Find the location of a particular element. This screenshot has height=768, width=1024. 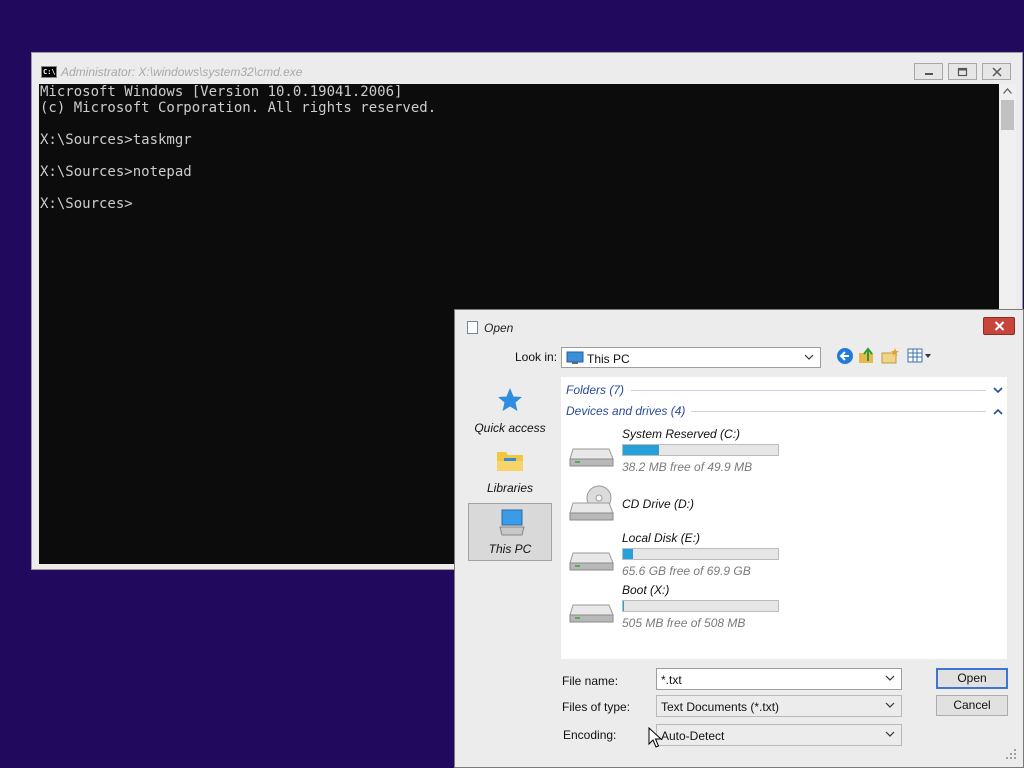

libraries-folder-icon is located at coordinates (510, 461).